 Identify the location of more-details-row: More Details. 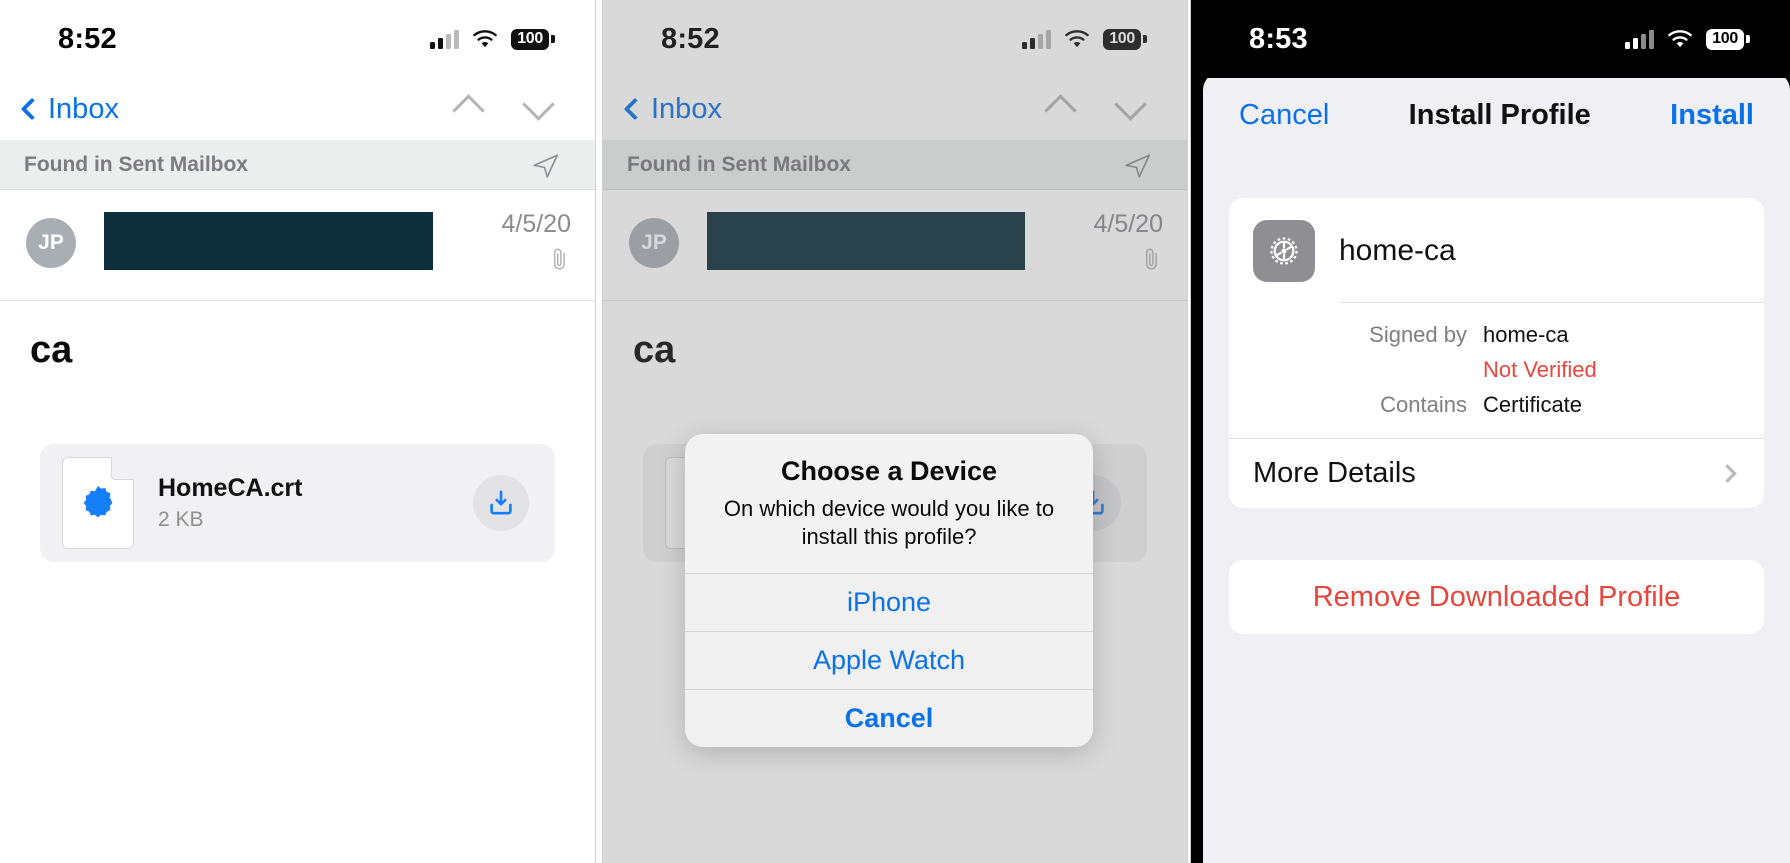
(1496, 473).